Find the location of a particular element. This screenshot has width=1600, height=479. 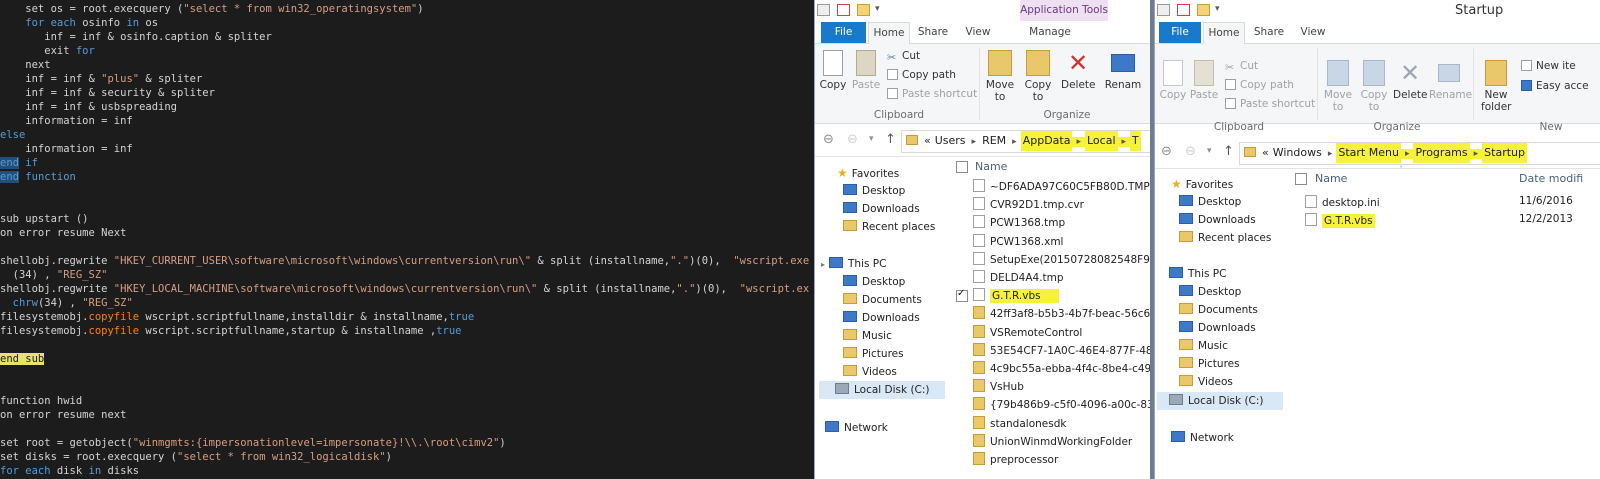

copy-to-button: Copy to is located at coordinates (1374, 86).